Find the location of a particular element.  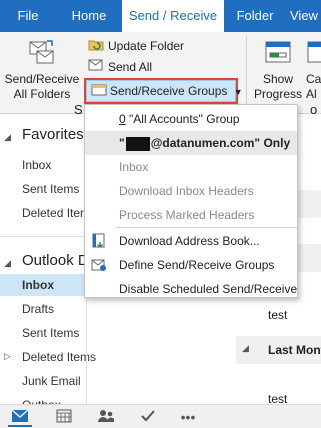

show-progress-icon is located at coordinates (278, 53).